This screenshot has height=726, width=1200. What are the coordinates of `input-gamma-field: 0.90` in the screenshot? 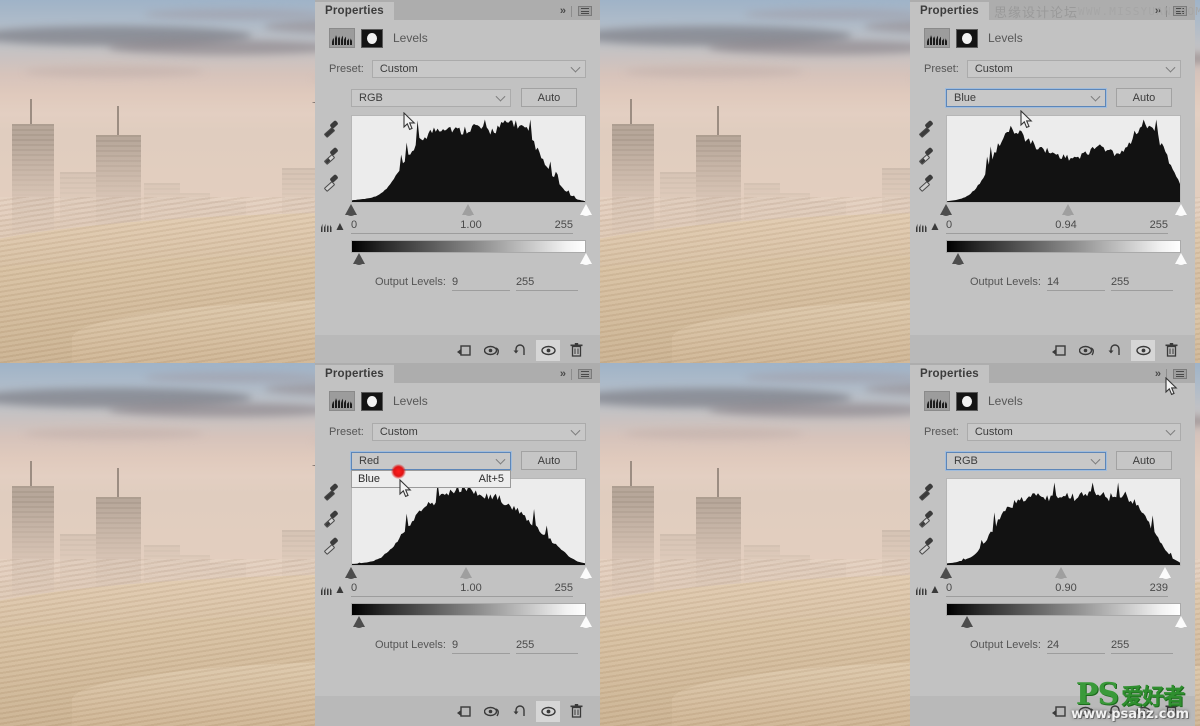 It's located at (1066, 589).